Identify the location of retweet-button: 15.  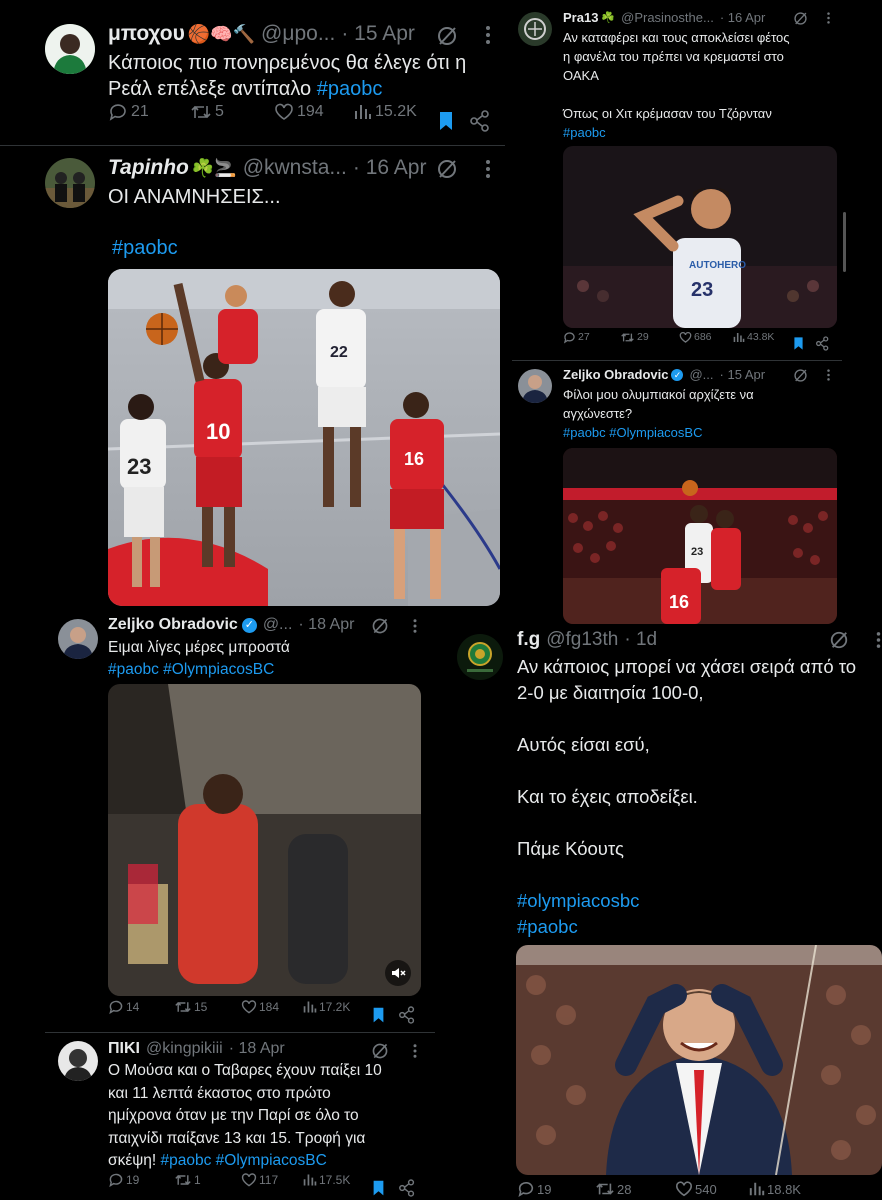
(190, 1007).